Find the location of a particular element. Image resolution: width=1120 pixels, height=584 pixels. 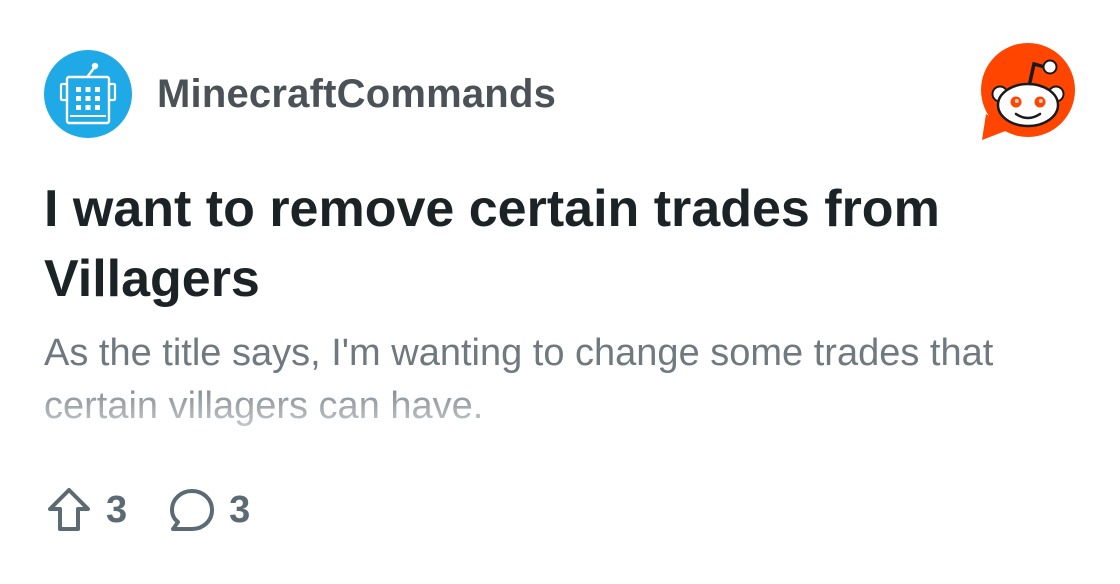

reddit-logo-icon is located at coordinates (1028, 91).